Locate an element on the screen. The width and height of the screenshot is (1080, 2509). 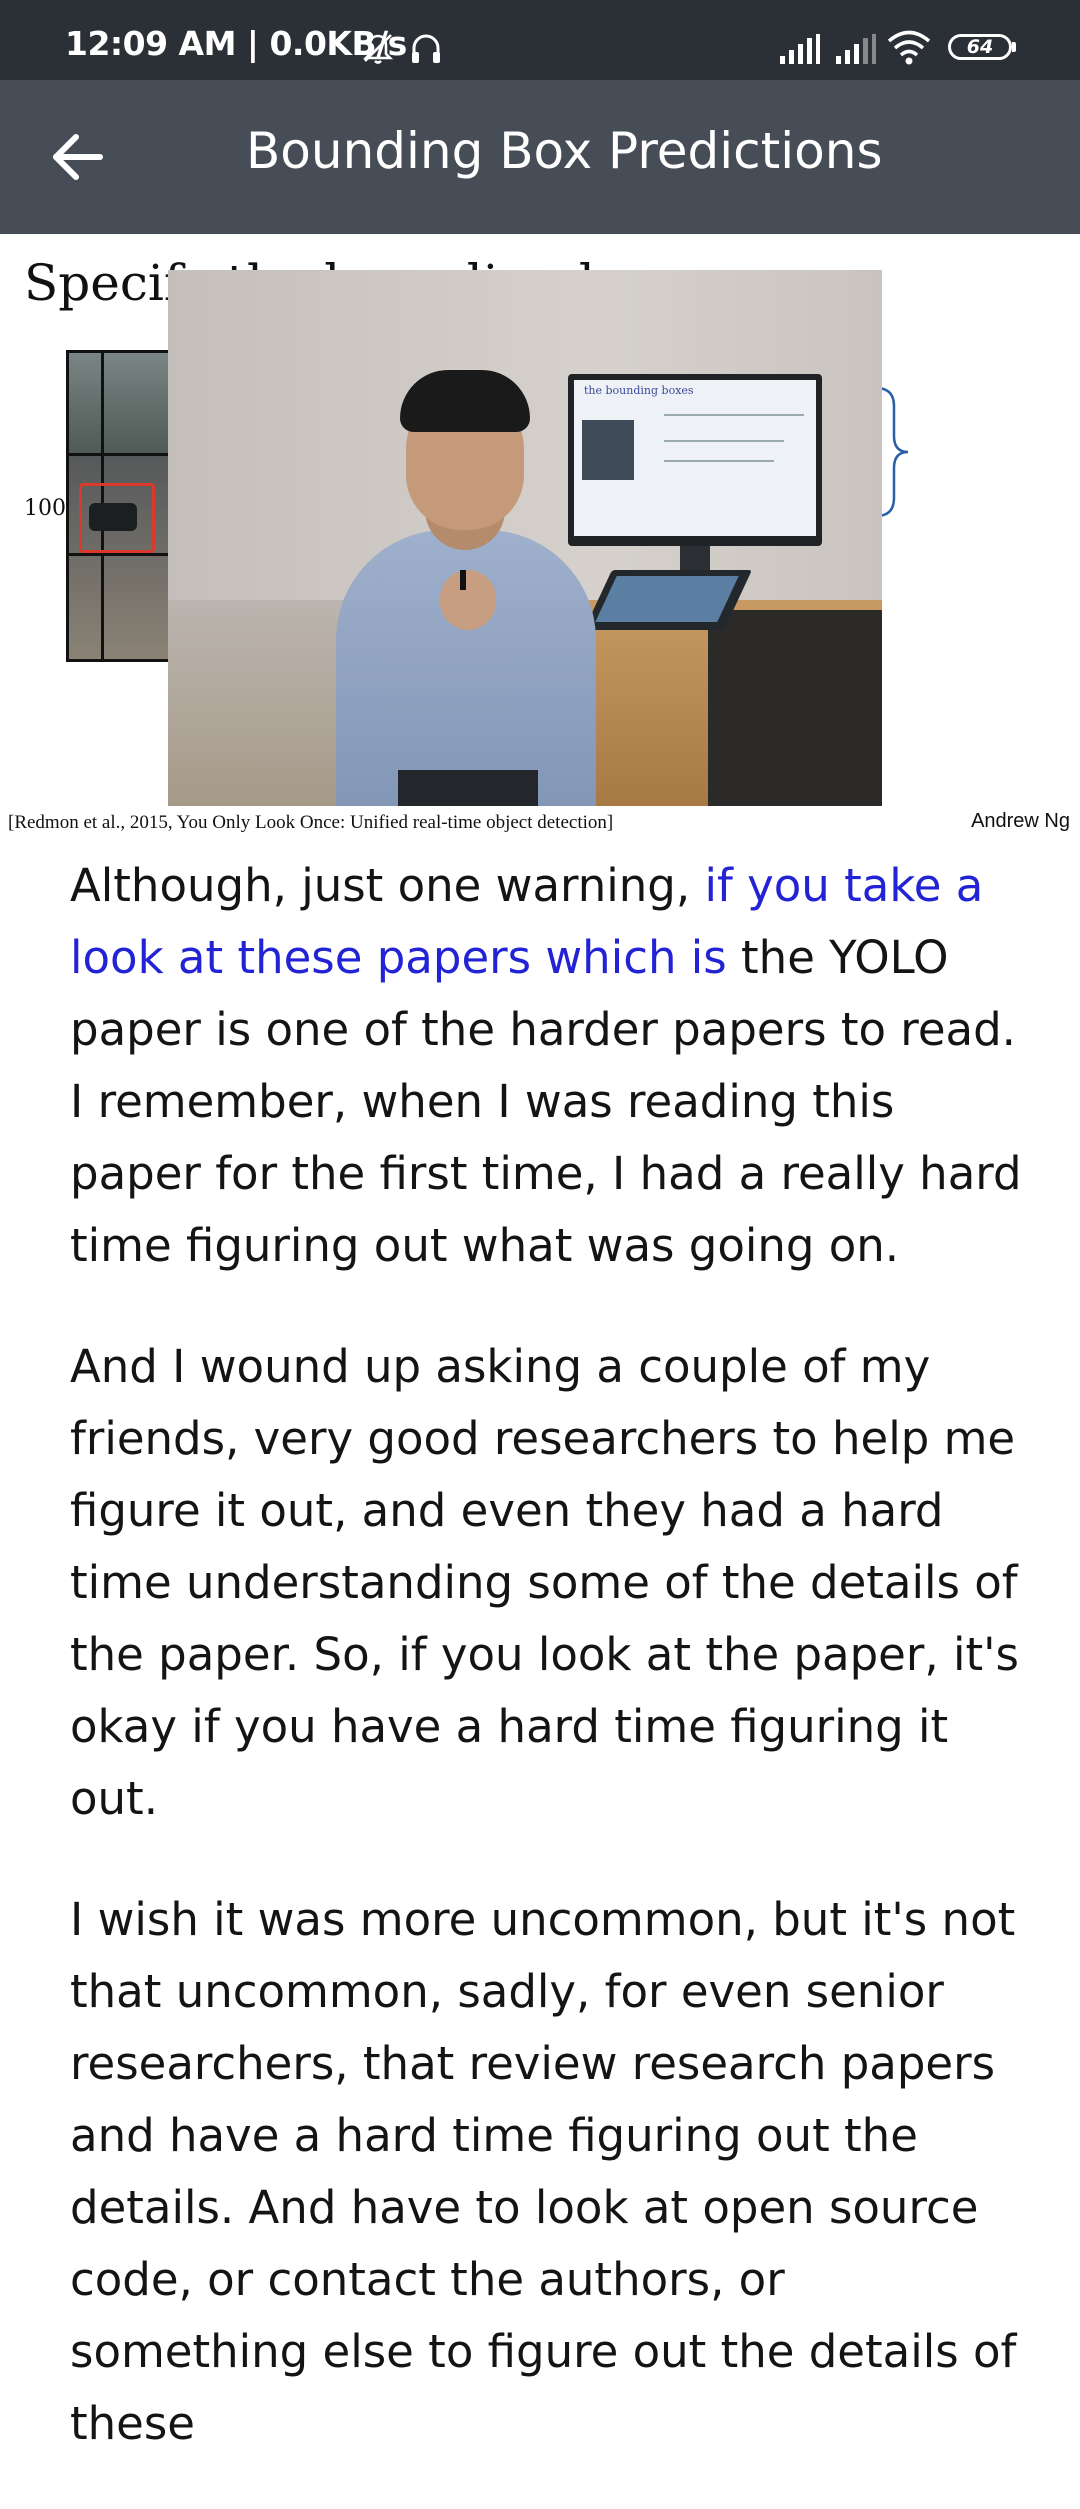
arrow-left-icon is located at coordinates (78, 157).